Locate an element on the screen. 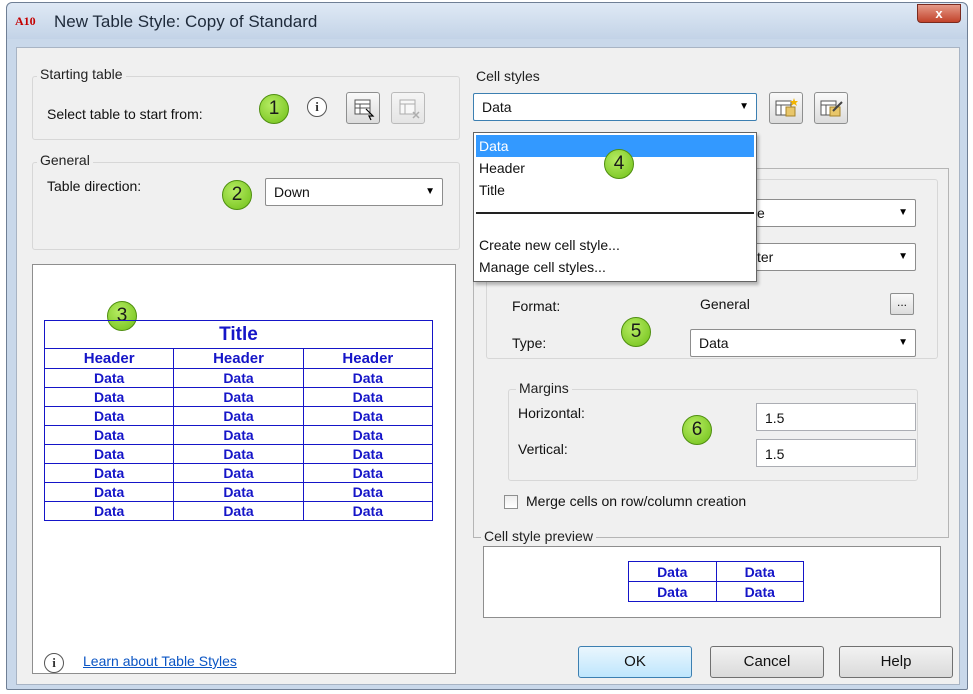  dropdown-separator is located at coordinates (615, 213).